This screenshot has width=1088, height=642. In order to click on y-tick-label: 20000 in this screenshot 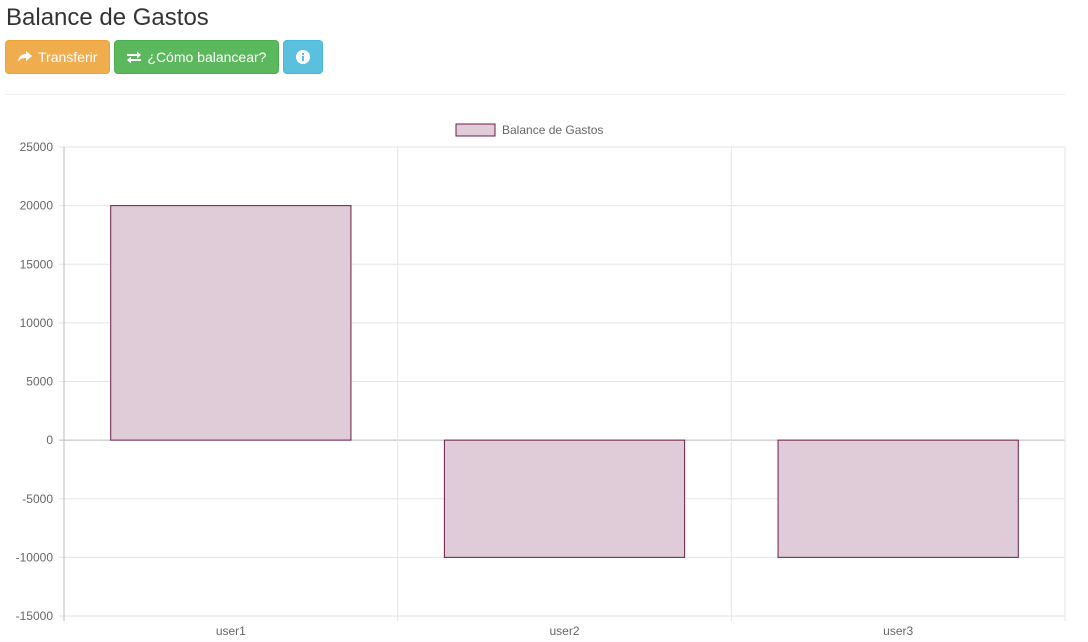, I will do `click(37, 206)`.